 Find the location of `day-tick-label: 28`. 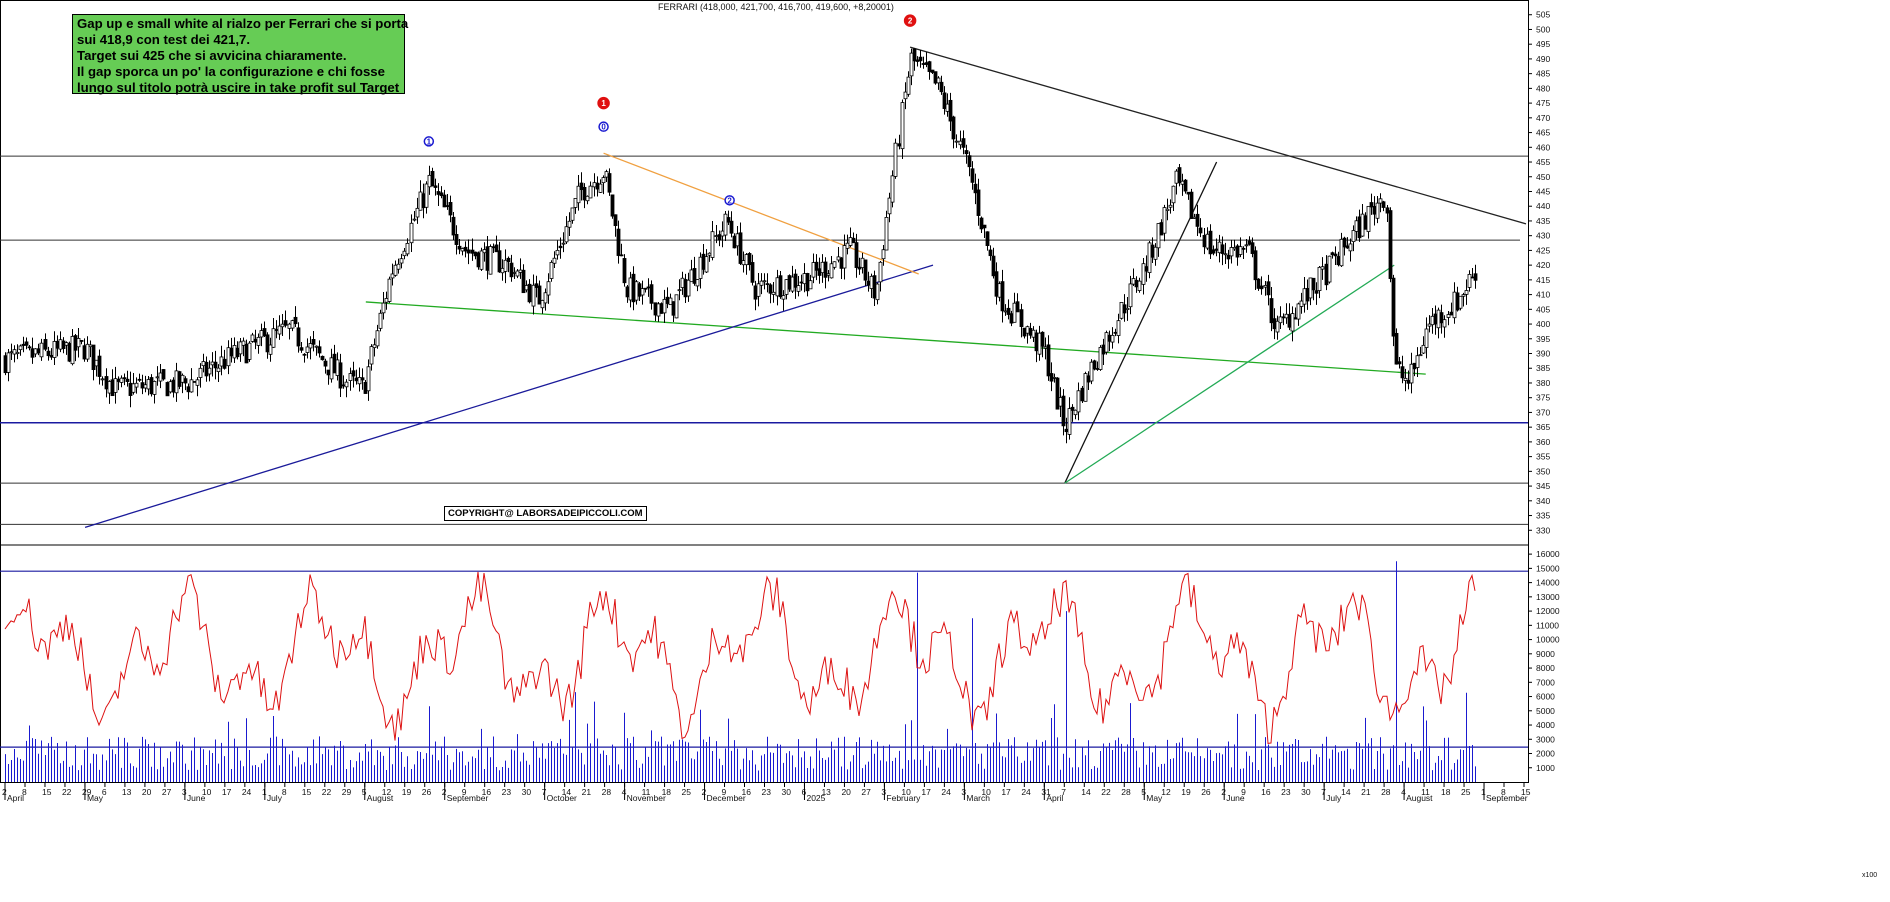

day-tick-label: 28 is located at coordinates (1126, 792).